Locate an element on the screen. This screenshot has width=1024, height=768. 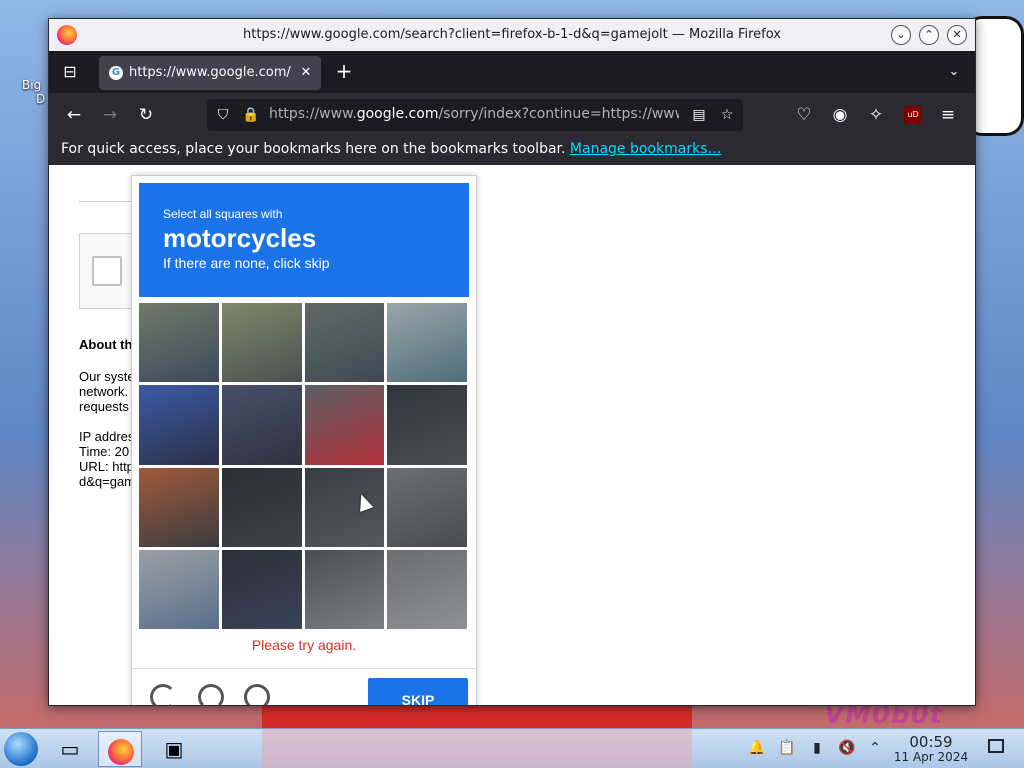
challenge-image-grid is located at coordinates (303, 466).